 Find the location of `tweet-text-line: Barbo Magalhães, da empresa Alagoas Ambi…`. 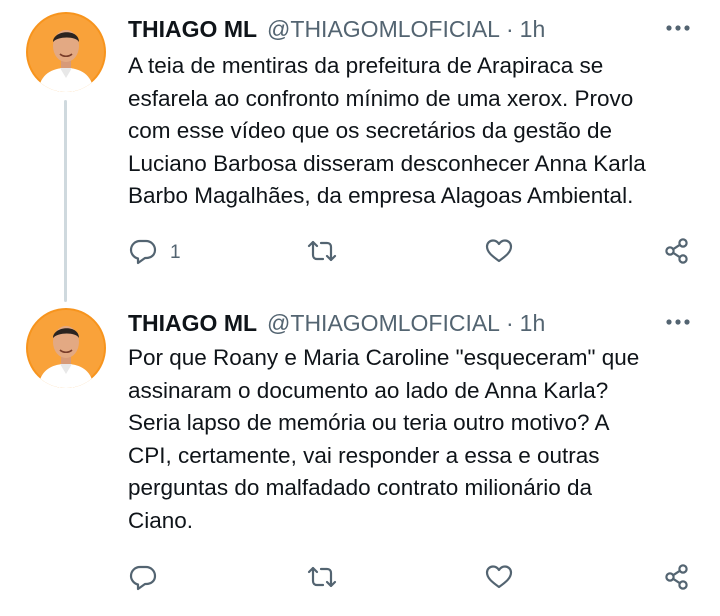

tweet-text-line: Barbo Magalhães, da empresa Alagoas Ambi… is located at coordinates (381, 195).